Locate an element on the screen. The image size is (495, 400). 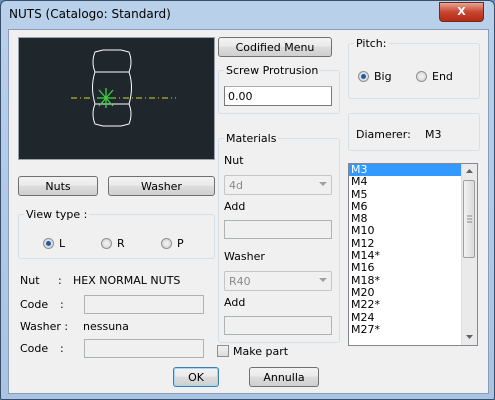
pitch-end-label: End is located at coordinates (442, 76).